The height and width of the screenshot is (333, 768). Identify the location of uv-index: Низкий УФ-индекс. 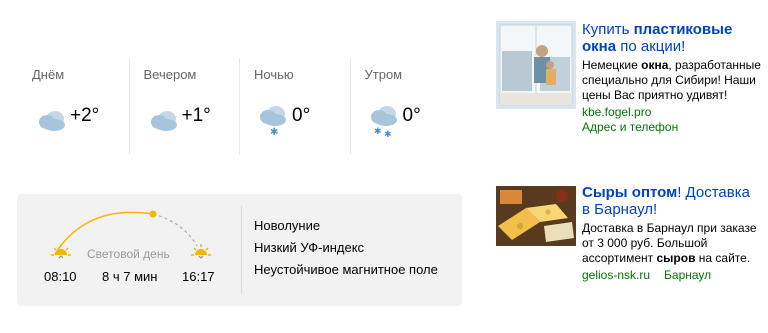
(309, 247).